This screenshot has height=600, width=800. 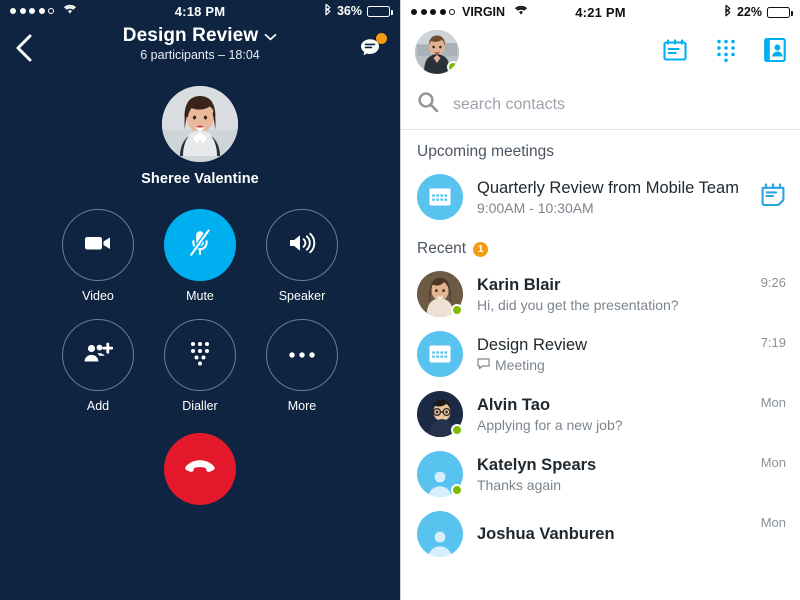 I want to click on default-person-avatar, so click(x=440, y=474).